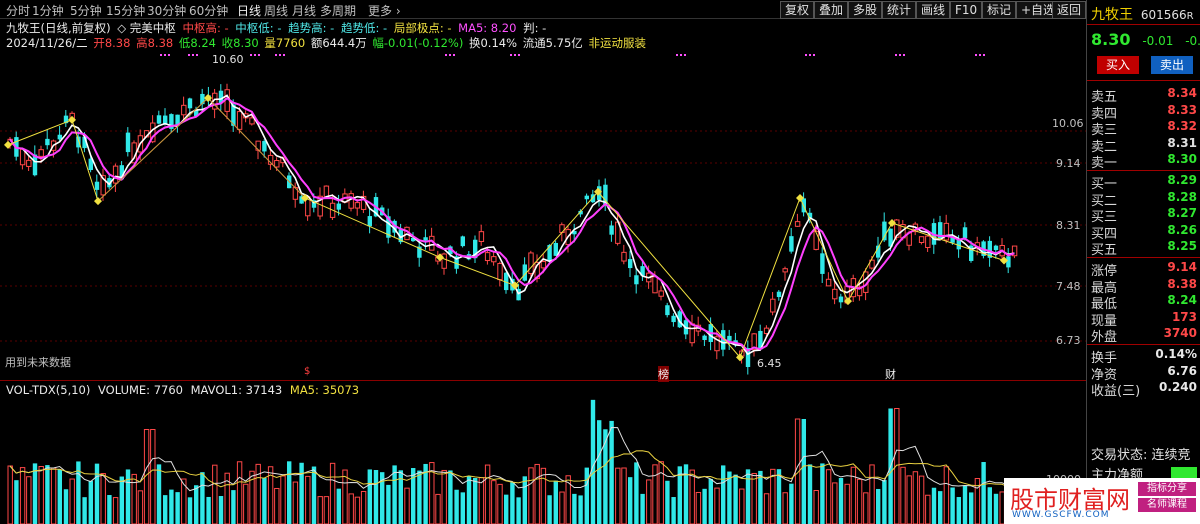 The width and height of the screenshot is (1200, 524). I want to click on info-turnover: 换0.14%, so click(493, 43).